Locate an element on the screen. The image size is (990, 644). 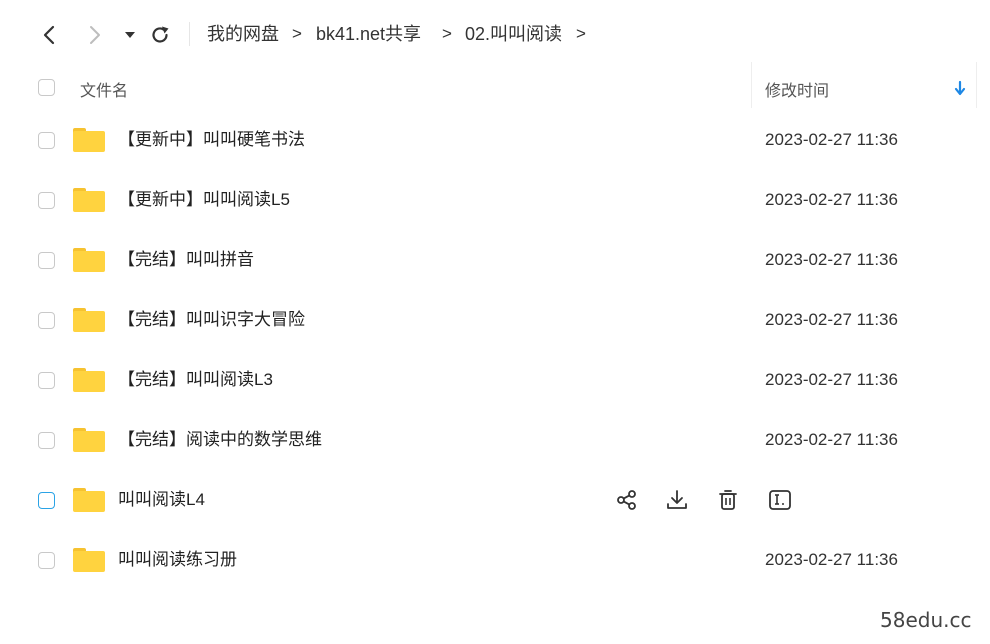
file-row: 【完结】阅读中的数学思维 2023-02-27 11:36 is located at coordinates (495, 440).